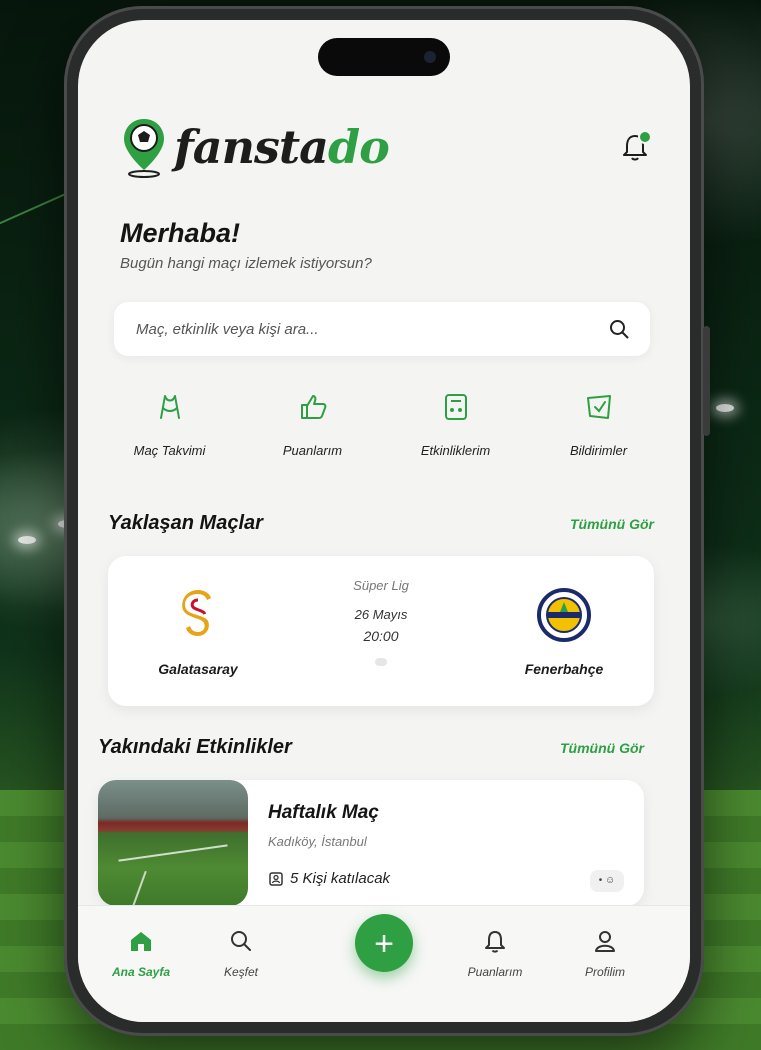 This screenshot has height=1050, width=761. Describe the element at coordinates (195, 747) in the screenshot. I see `section-title: Yakındaki Etkinlikler` at that location.